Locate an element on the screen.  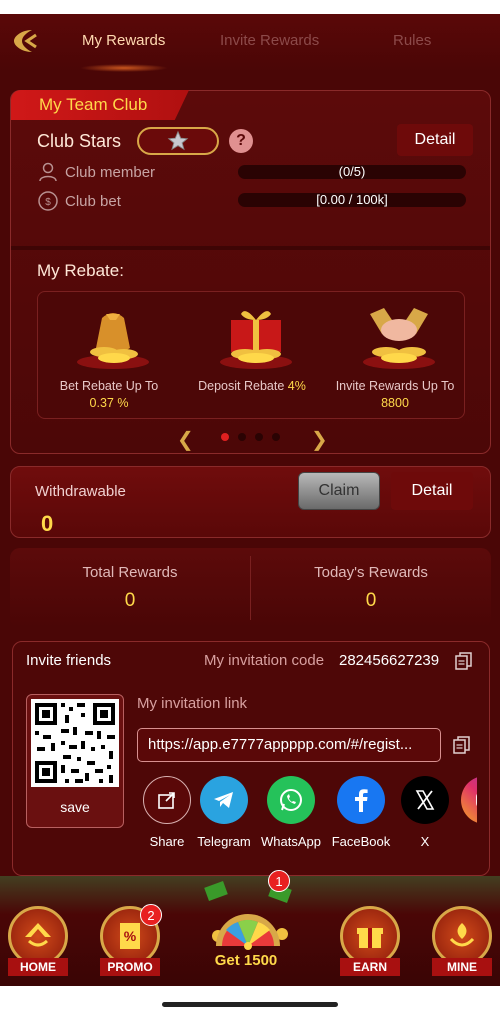
withdrawable-value: 0 is located at coordinates (47, 523).